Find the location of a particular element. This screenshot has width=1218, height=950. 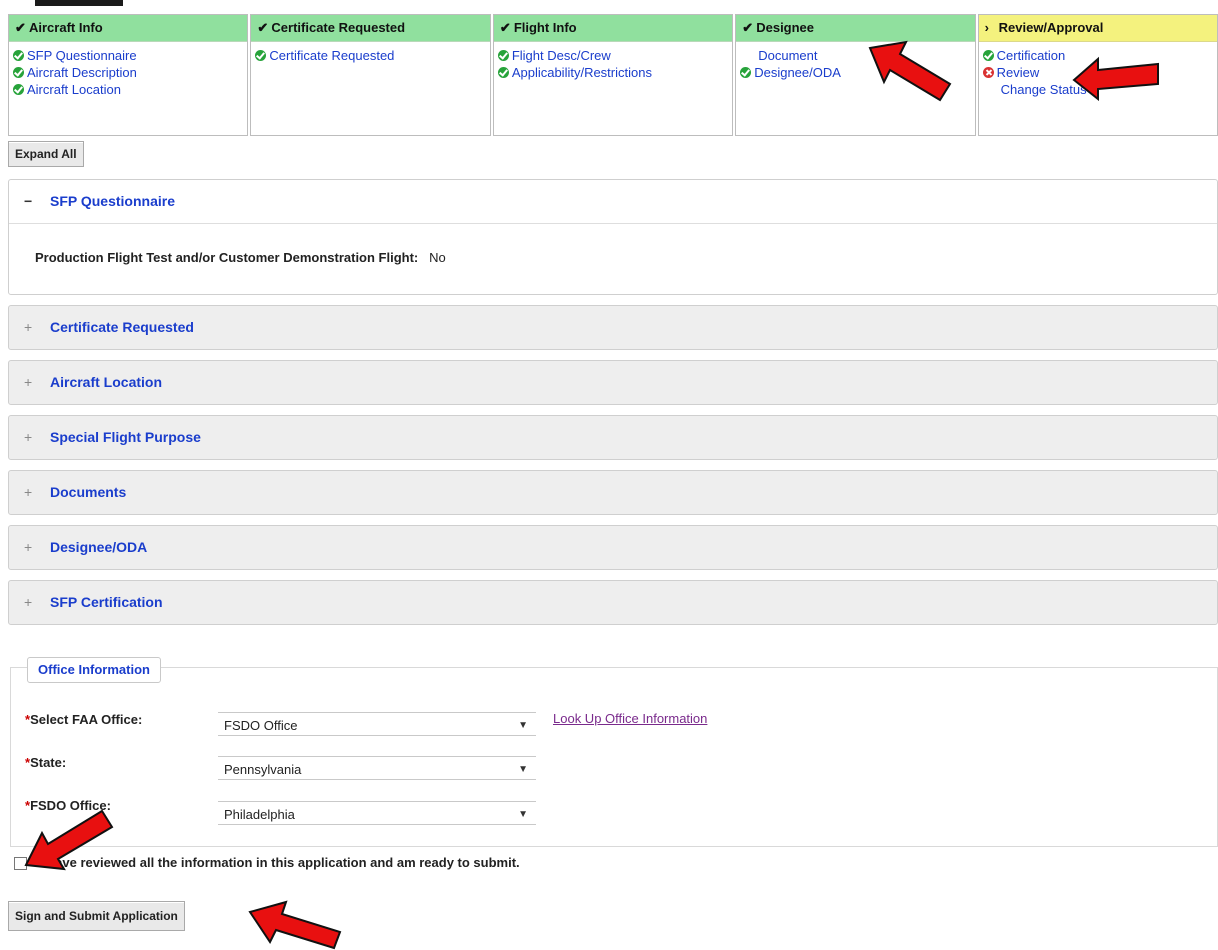

top-header-fragment is located at coordinates (79, 3).